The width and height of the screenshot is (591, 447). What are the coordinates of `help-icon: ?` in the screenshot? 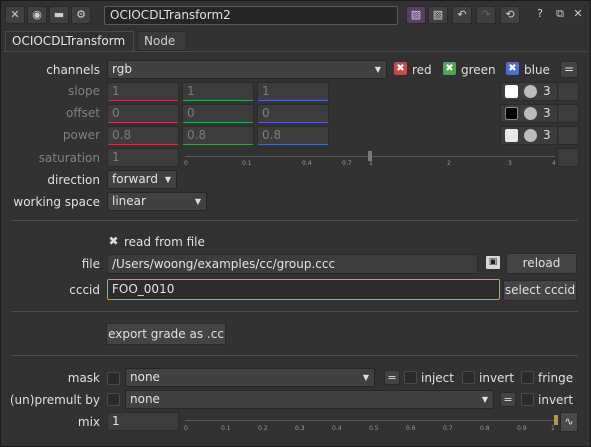 It's located at (540, 15).